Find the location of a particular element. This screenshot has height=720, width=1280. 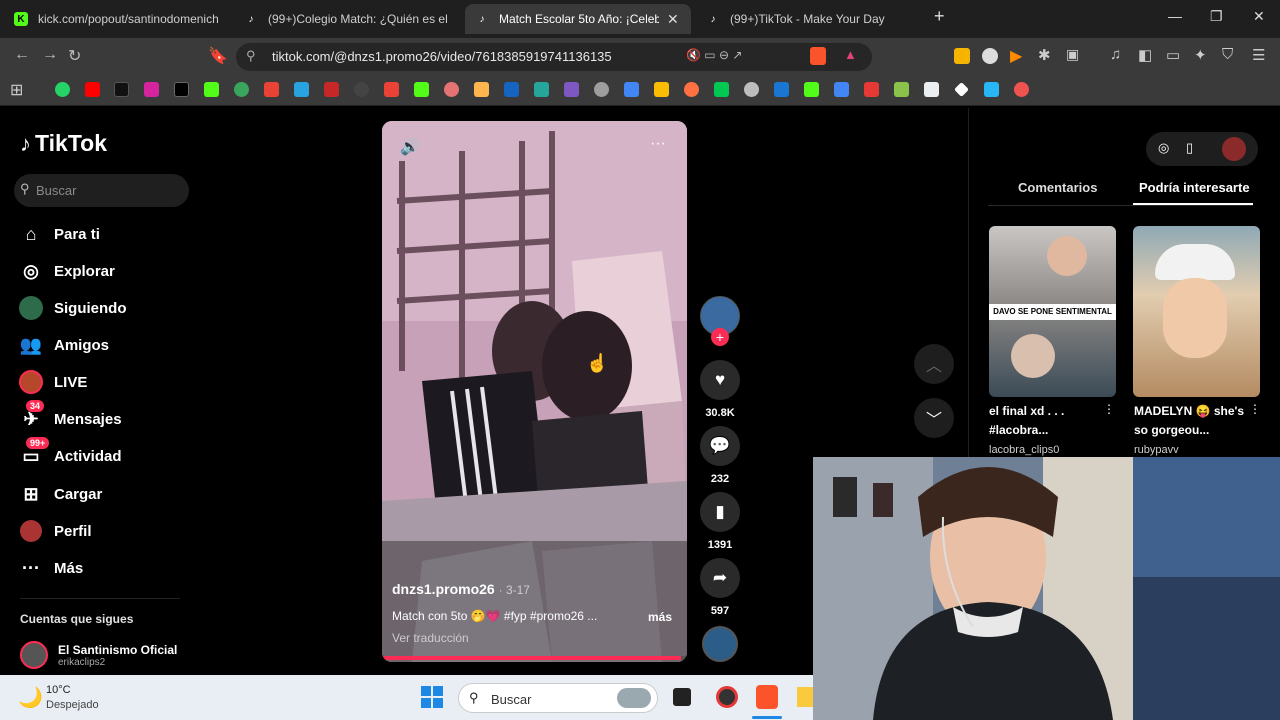

nav-item-siguiendo: Siguiendo is located at coordinates (72, 308).